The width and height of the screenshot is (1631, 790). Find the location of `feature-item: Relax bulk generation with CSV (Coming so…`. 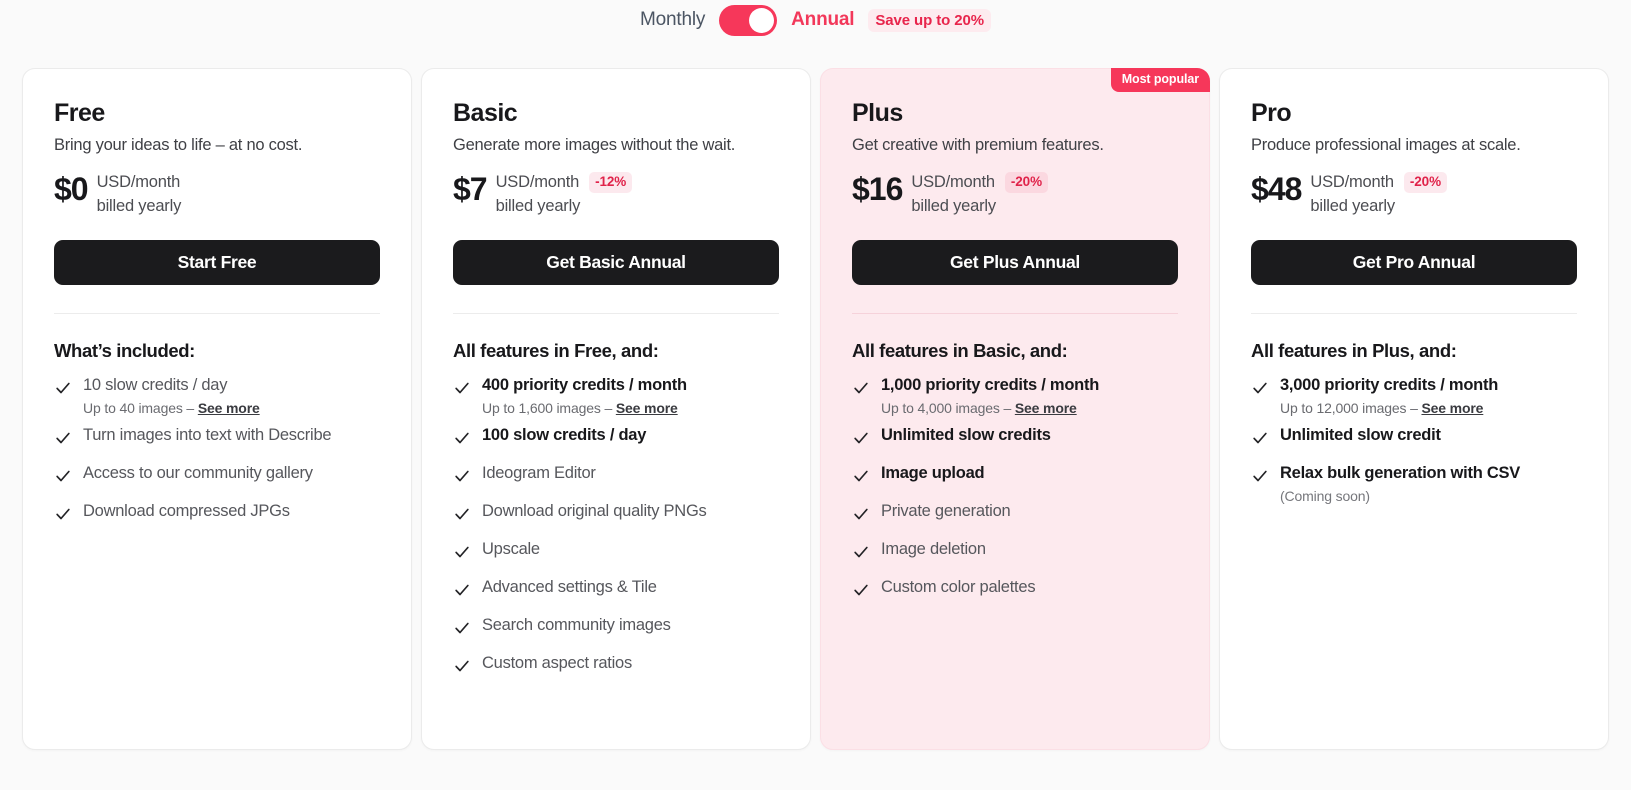

feature-item: Relax bulk generation with CSV (Coming so… is located at coordinates (1414, 484).